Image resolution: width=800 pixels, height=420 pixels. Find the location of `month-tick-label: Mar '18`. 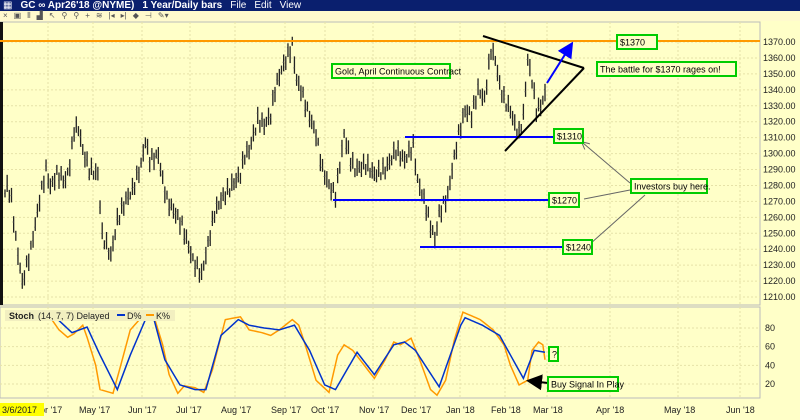

month-tick-label: Mar '18 is located at coordinates (548, 410).